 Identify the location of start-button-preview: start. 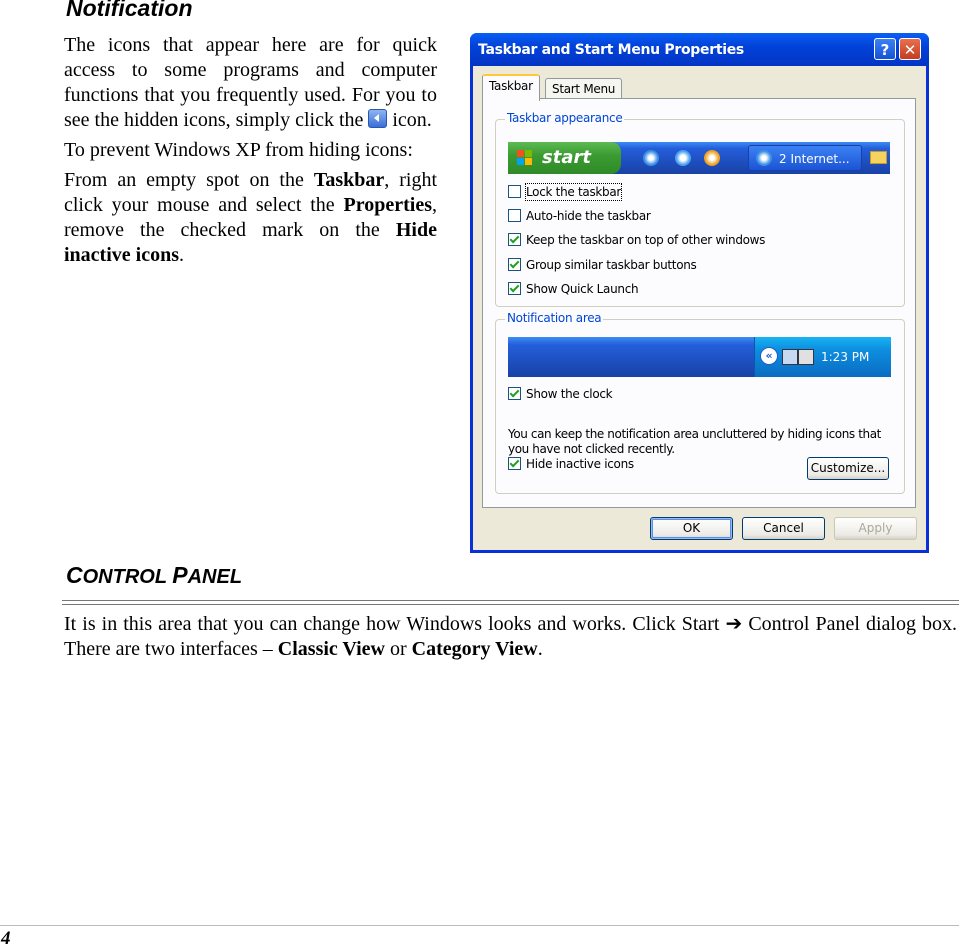
(564, 158).